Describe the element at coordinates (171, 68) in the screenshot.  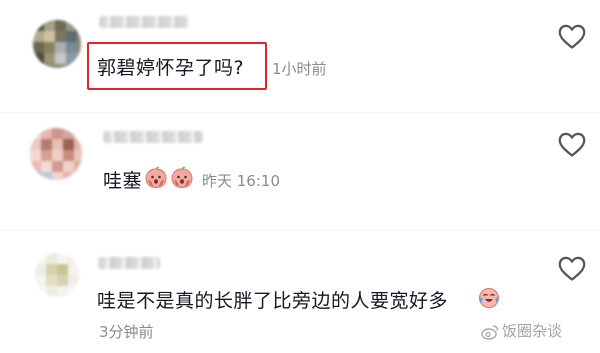
I see `comment-text: 郭碧婷怀孕了吗?` at that location.